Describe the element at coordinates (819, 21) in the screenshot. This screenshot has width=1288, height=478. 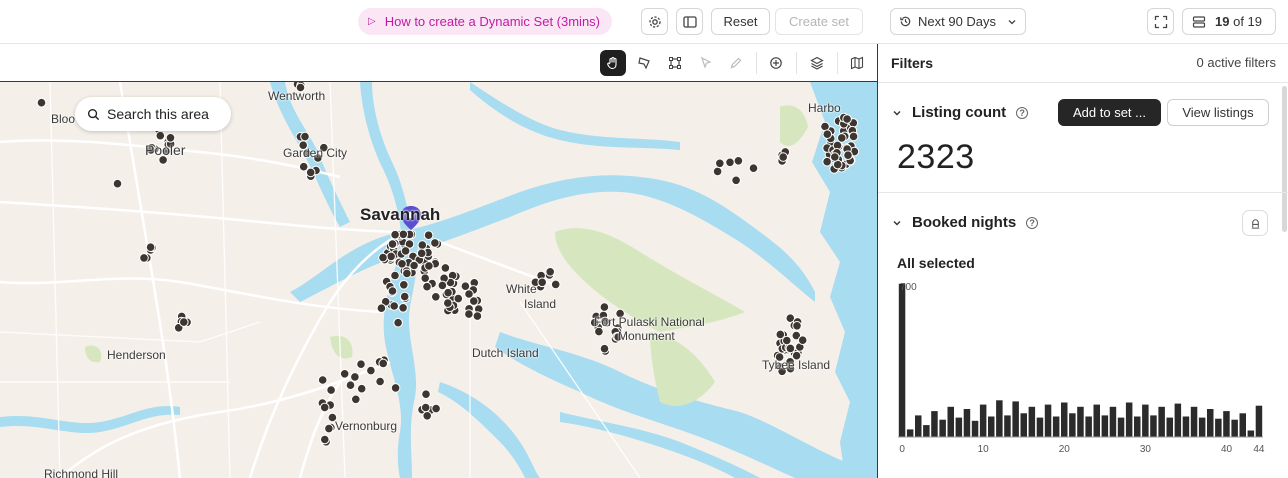
I see `create-set-button: Create set` at that location.